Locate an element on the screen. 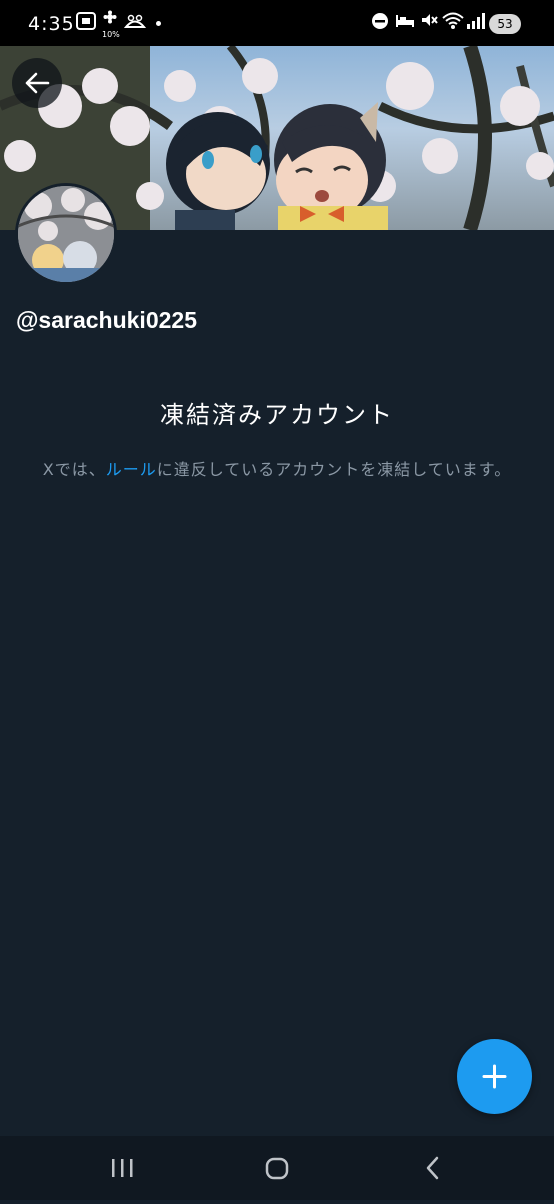 The width and height of the screenshot is (554, 1204). do-not-disturb-icon is located at coordinates (380, 21).